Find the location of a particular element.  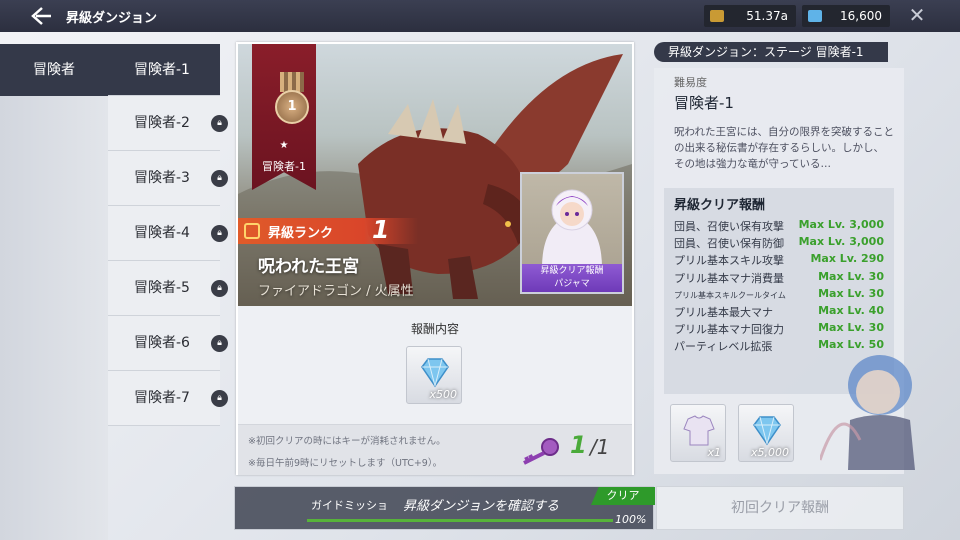

pajama-icon is located at coordinates (699, 430).